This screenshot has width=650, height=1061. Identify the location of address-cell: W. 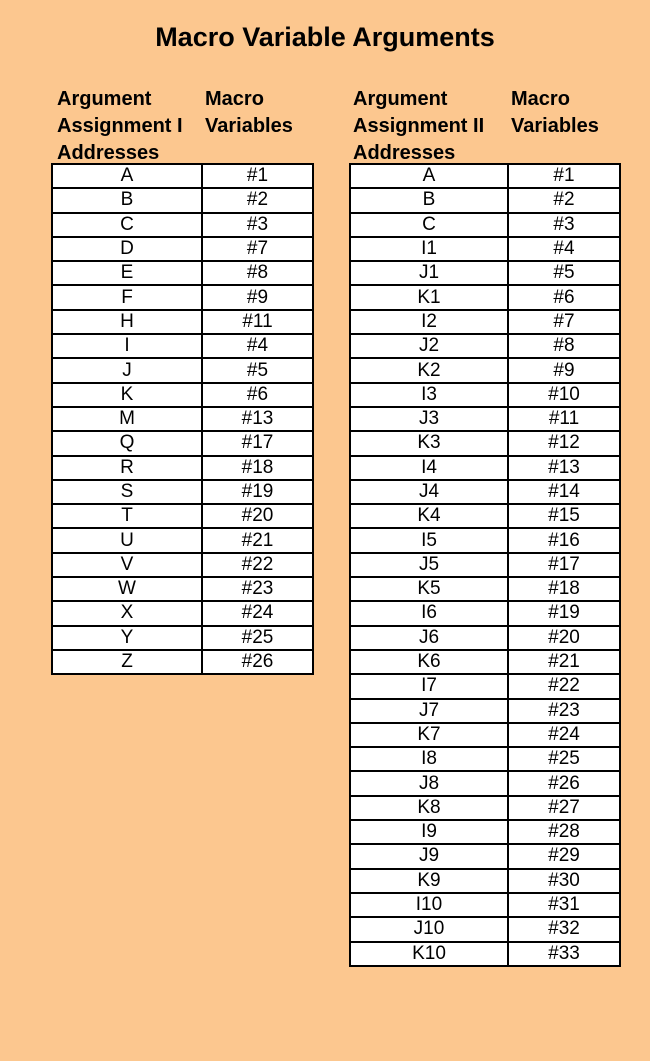
(127, 589).